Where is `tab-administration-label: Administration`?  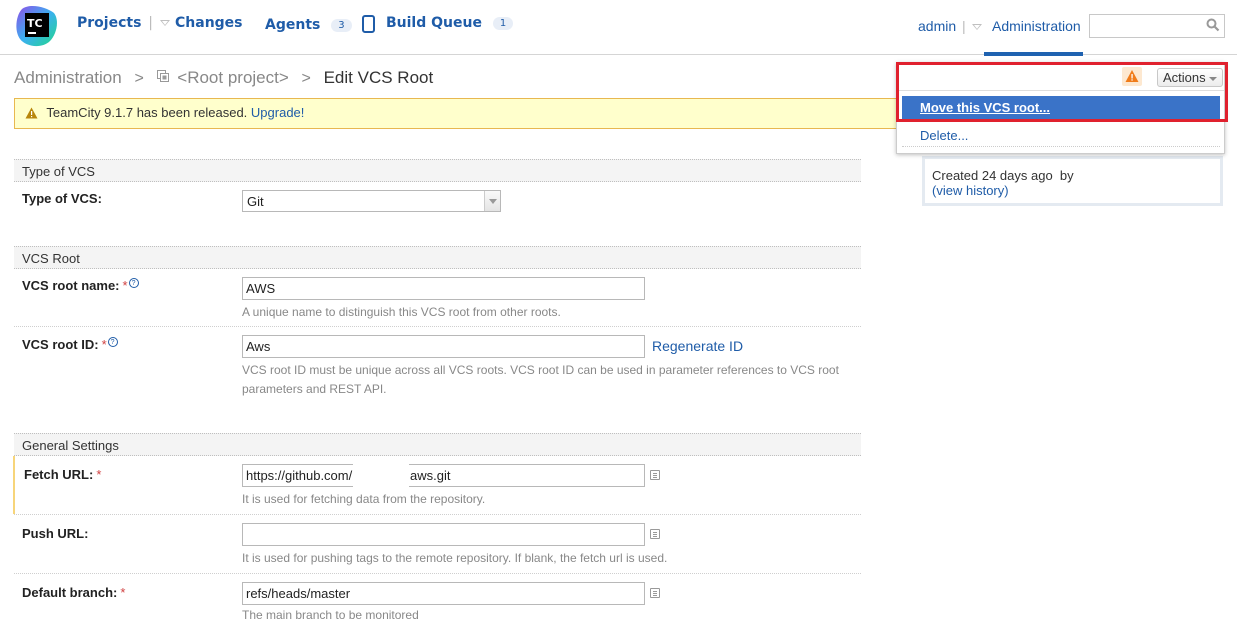 tab-administration-label: Administration is located at coordinates (1036, 26).